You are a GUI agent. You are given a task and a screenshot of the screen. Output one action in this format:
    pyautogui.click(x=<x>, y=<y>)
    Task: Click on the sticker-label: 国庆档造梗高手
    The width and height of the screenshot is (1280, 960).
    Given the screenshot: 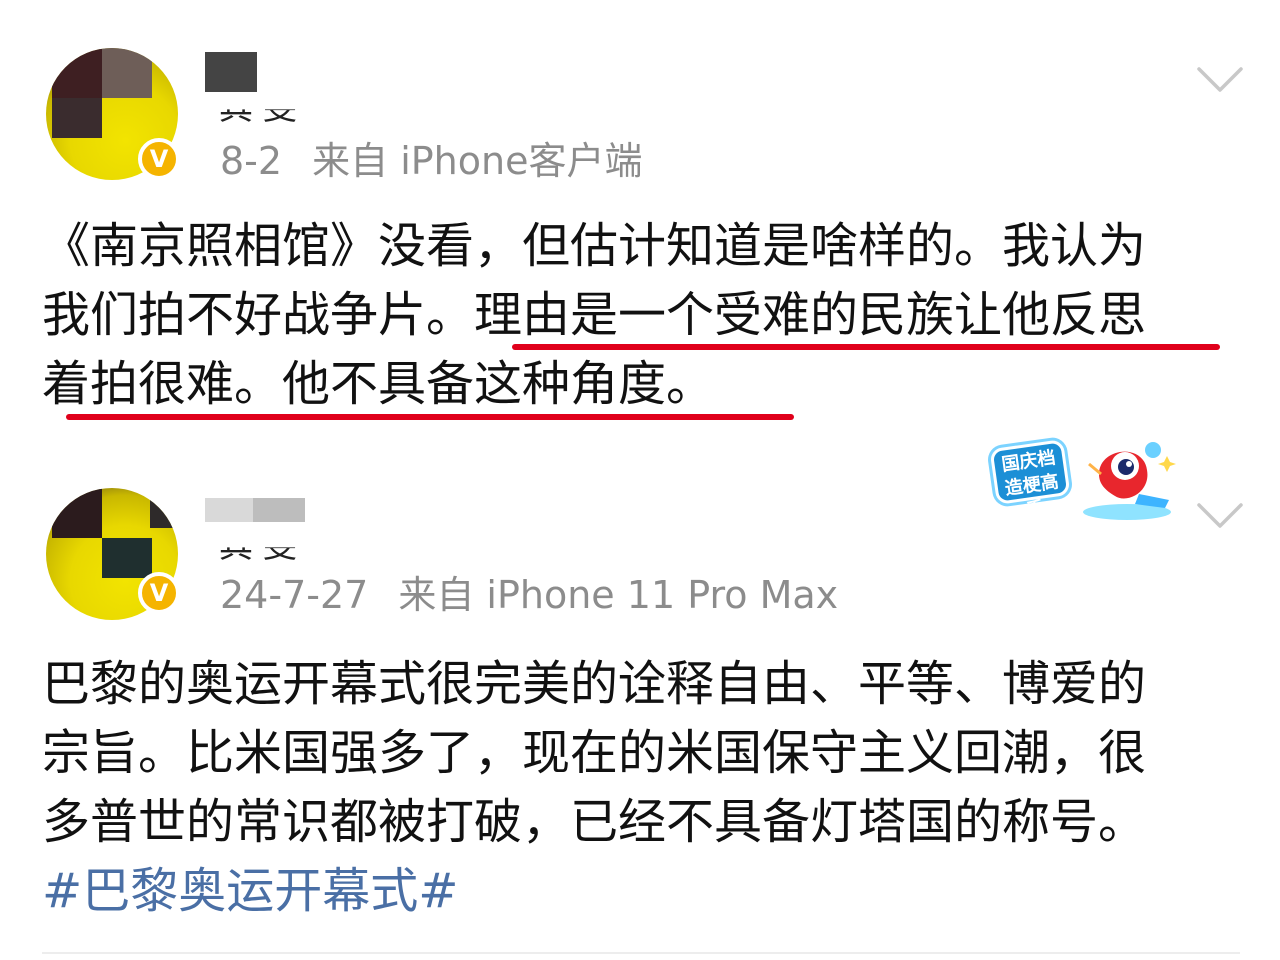 What is the action you would take?
    pyautogui.click(x=1030, y=480)
    